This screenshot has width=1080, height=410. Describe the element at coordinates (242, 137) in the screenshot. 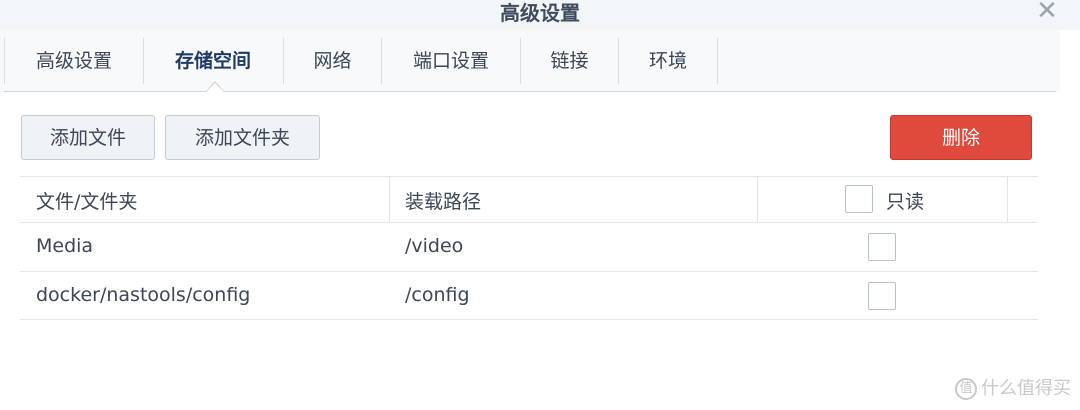

I see `add-folder-button: 添加文件夹` at that location.